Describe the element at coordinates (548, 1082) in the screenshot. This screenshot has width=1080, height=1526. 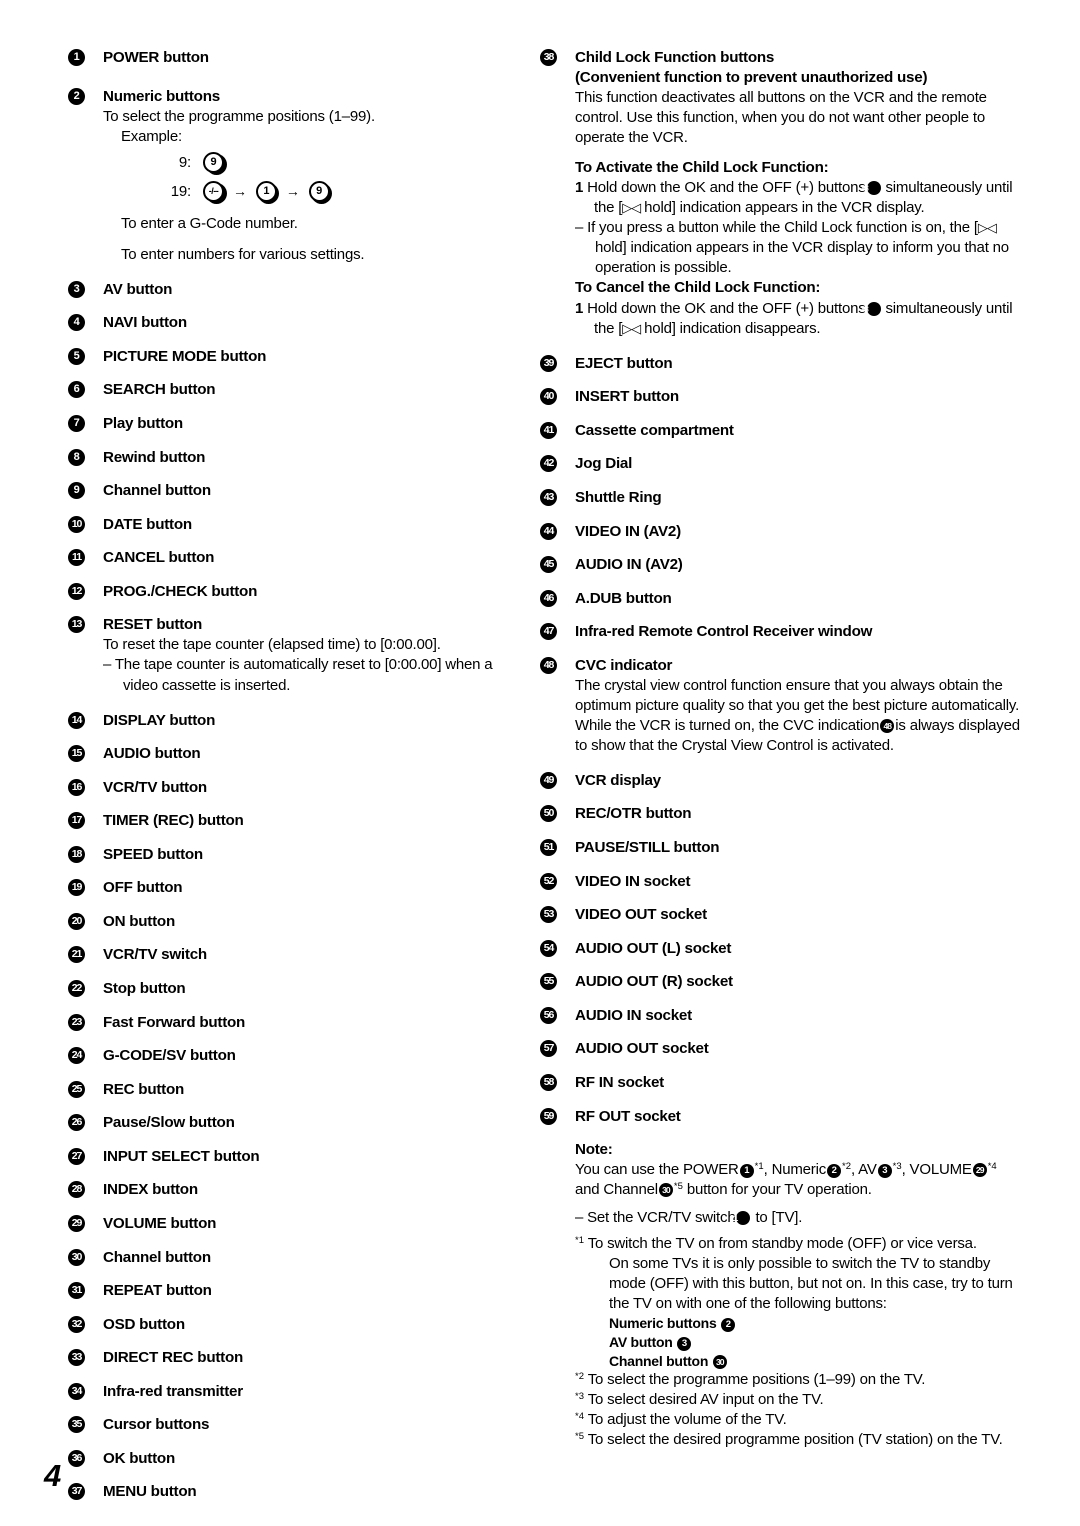
I see `item-number-badge: 58` at that location.